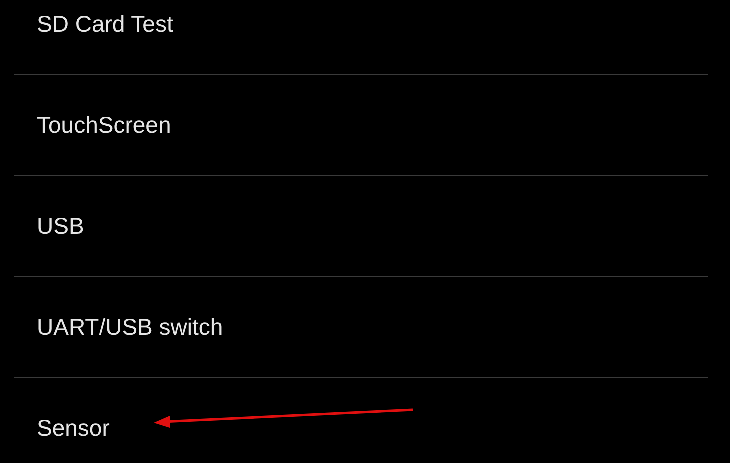  What do you see at coordinates (62, 428) in the screenshot?
I see `menu-item: Sensor` at bounding box center [62, 428].